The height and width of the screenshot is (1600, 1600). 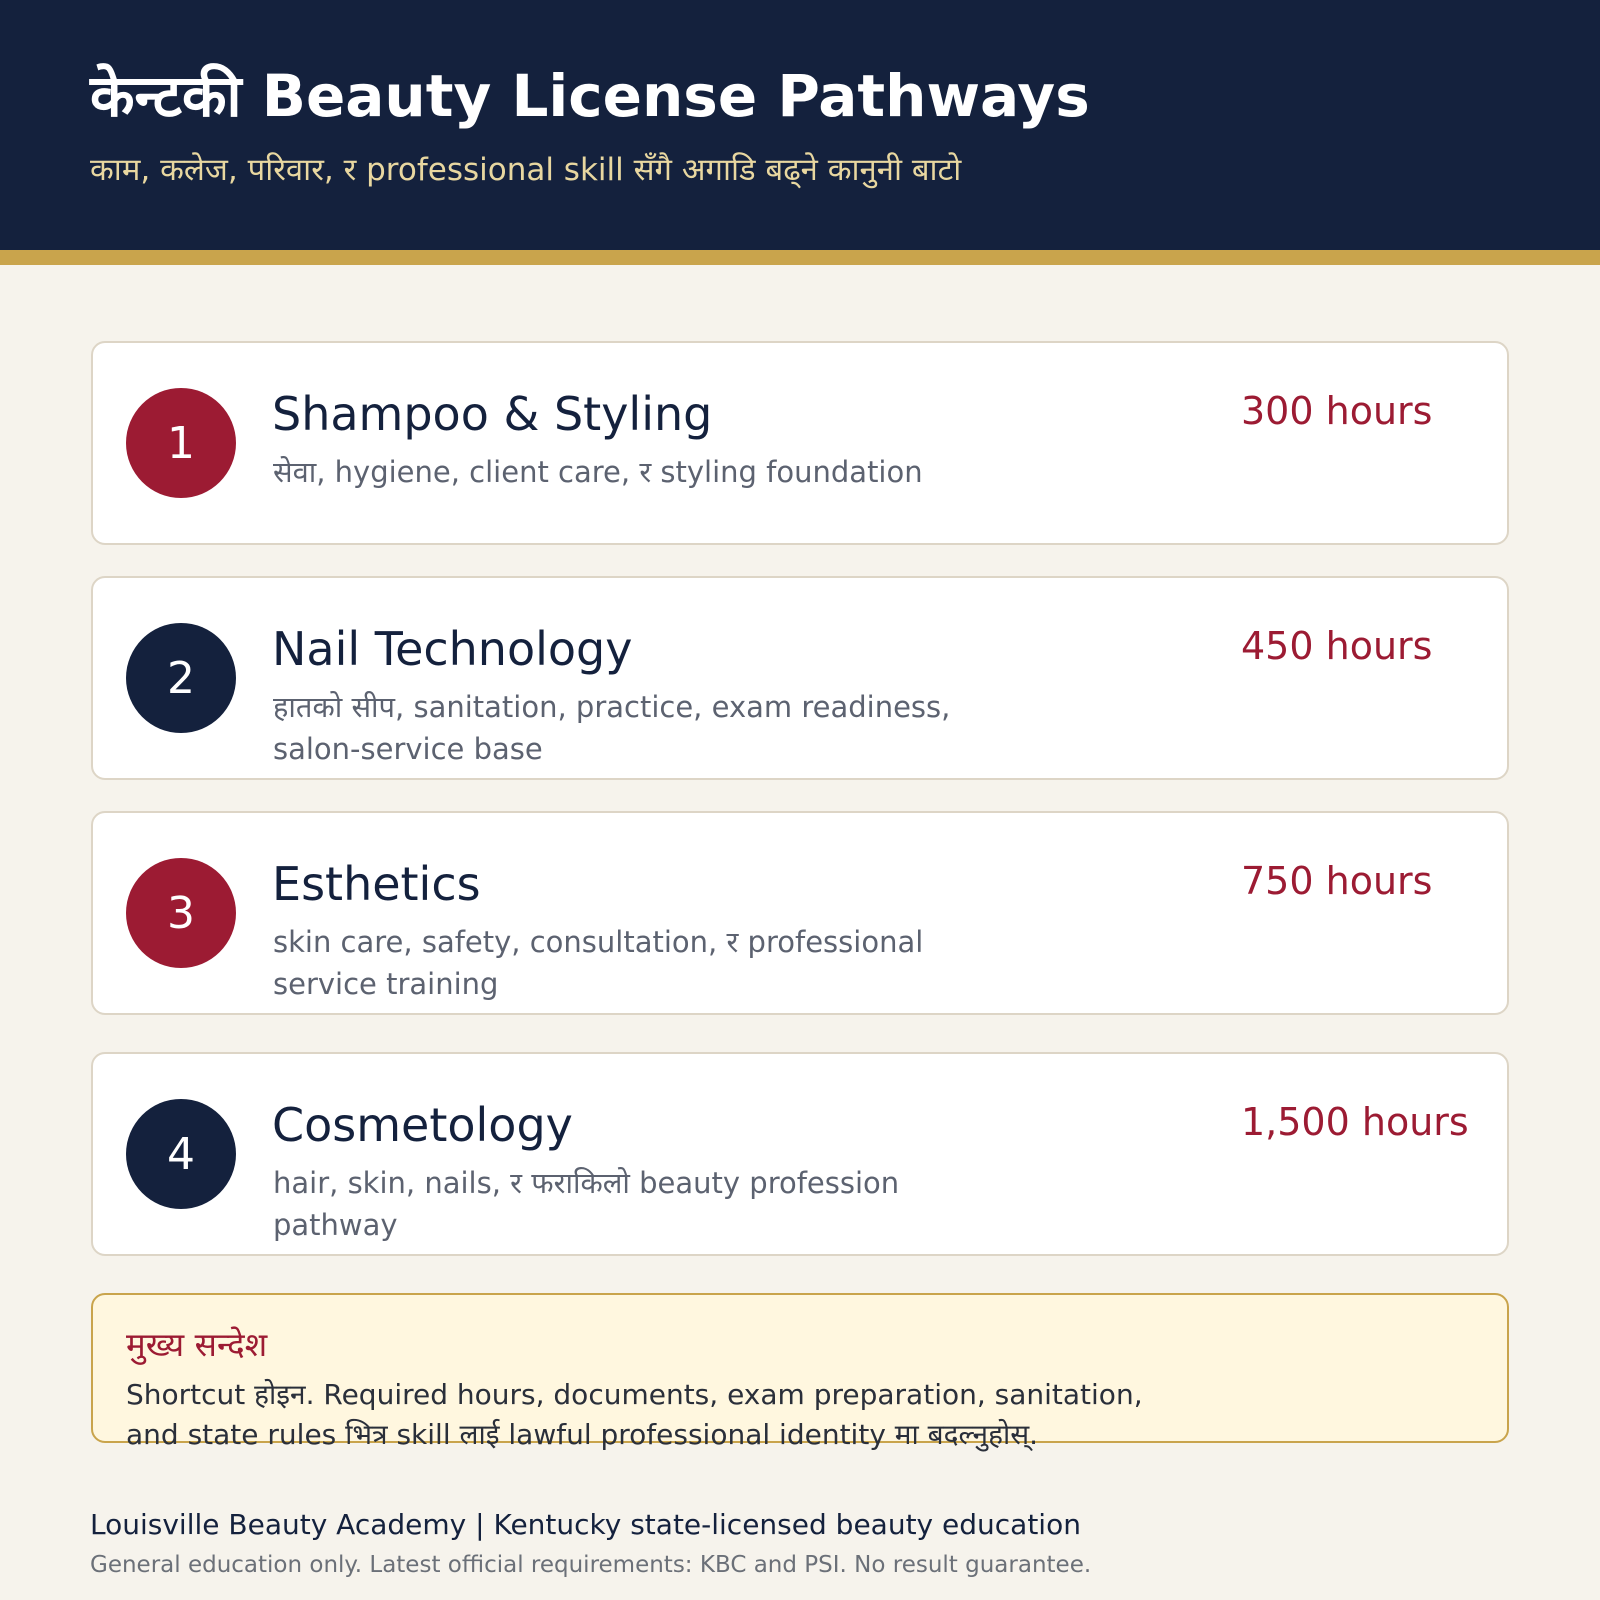 I want to click on header-gold-stripe, so click(x=800, y=257).